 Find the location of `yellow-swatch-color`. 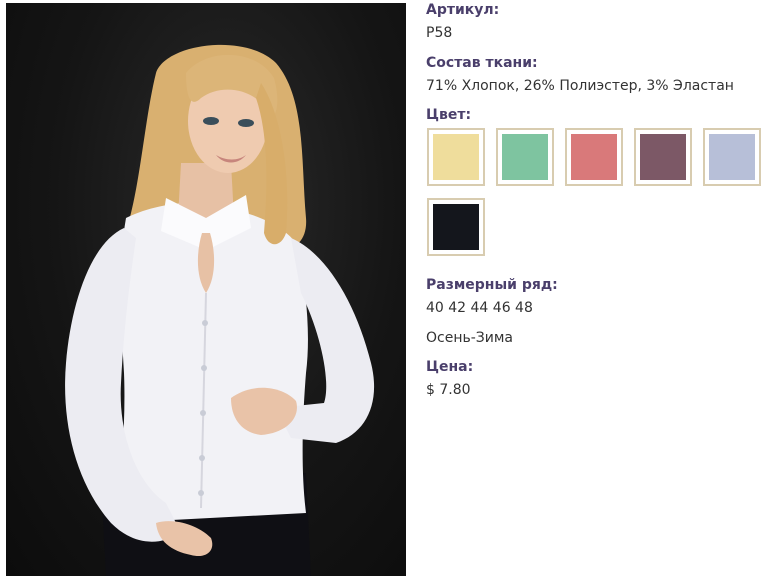

yellow-swatch-color is located at coordinates (456, 157).